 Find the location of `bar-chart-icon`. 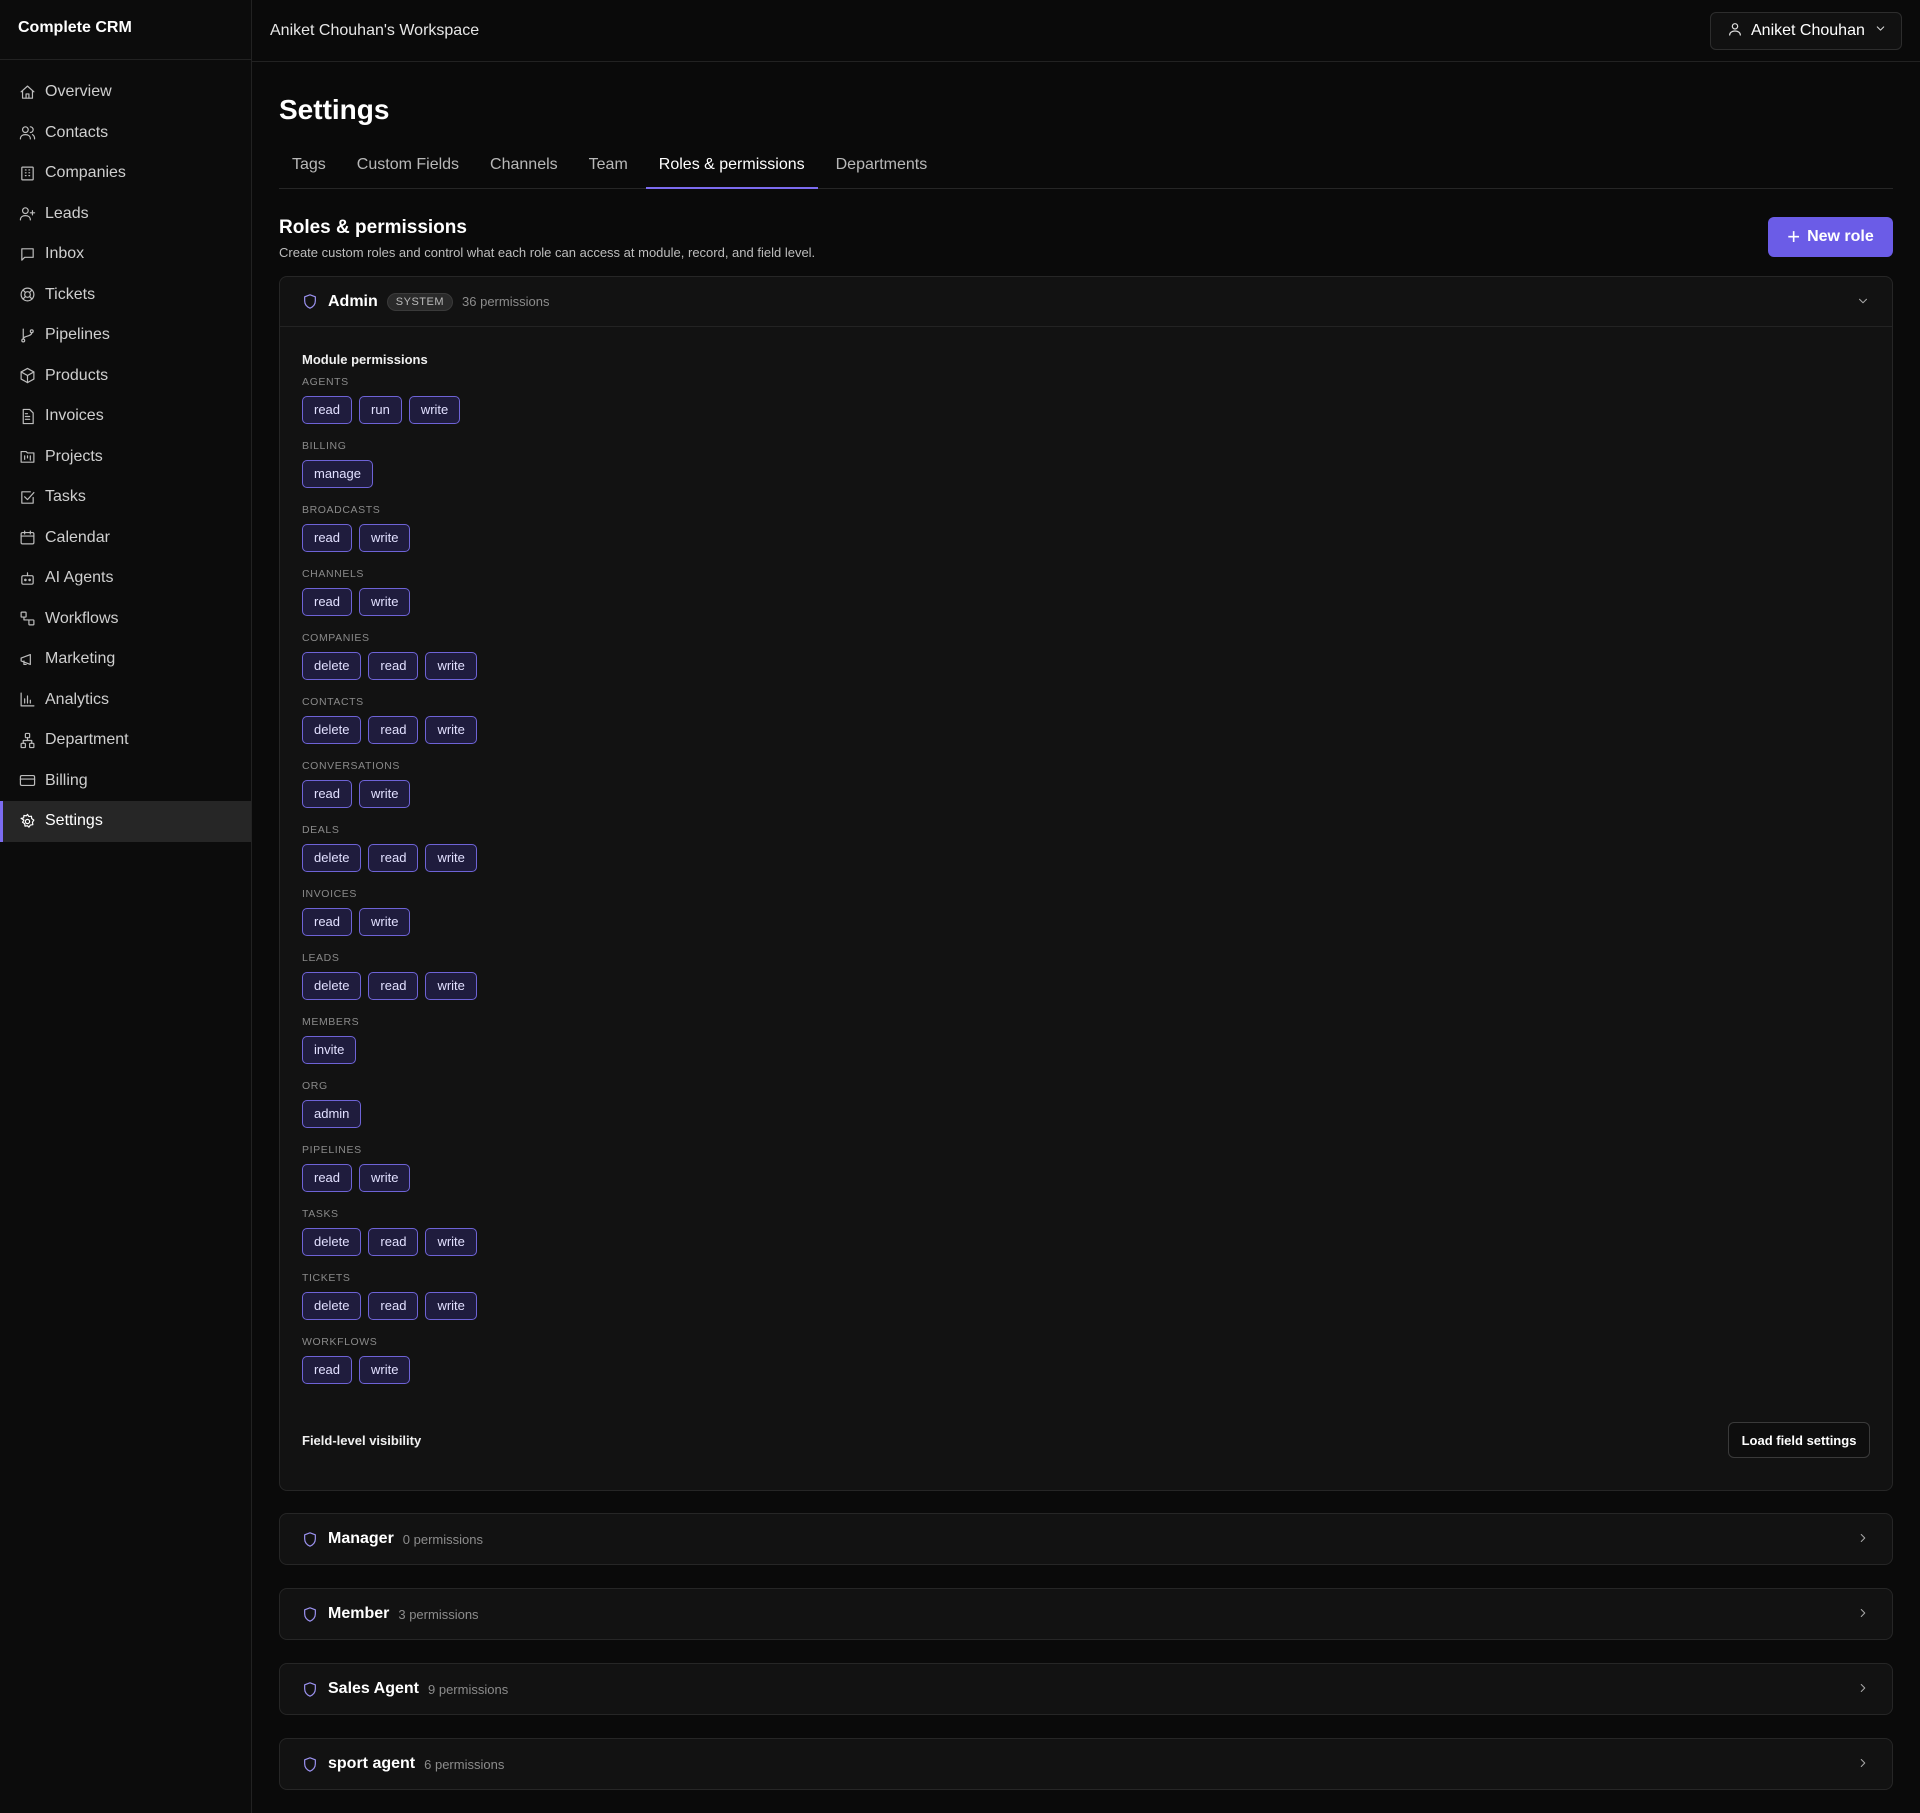

bar-chart-icon is located at coordinates (27, 700).